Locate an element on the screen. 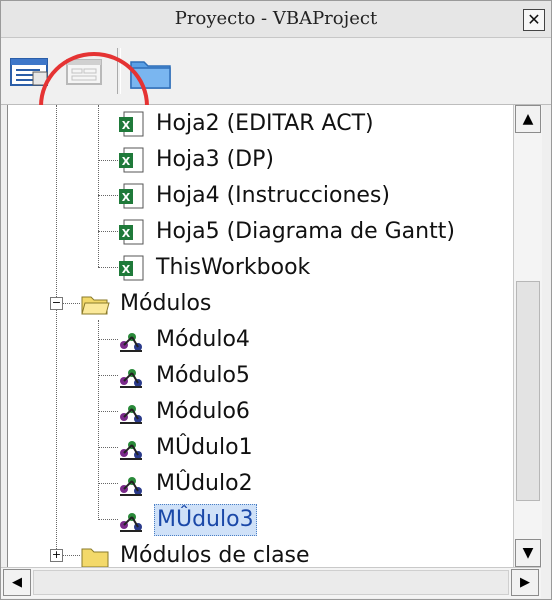 Image resolution: width=552 pixels, height=600 pixels. tree-item-hoja4: X Hoja4 (Instrucciones) is located at coordinates (254, 196).